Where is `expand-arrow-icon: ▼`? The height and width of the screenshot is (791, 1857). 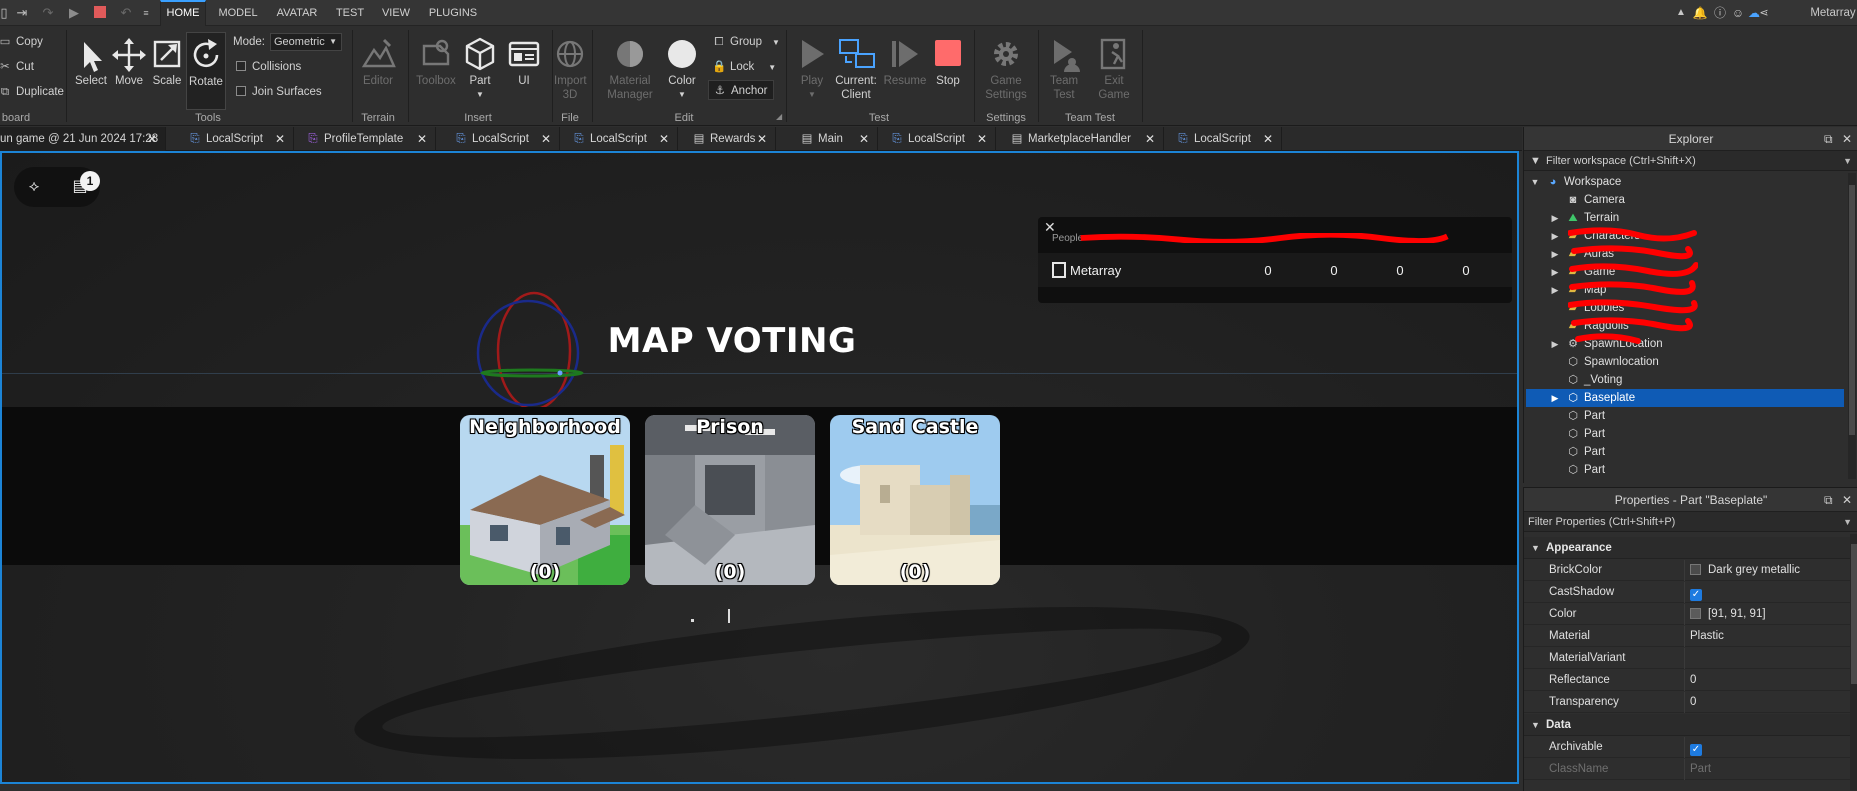 expand-arrow-icon: ▼ is located at coordinates (1535, 182).